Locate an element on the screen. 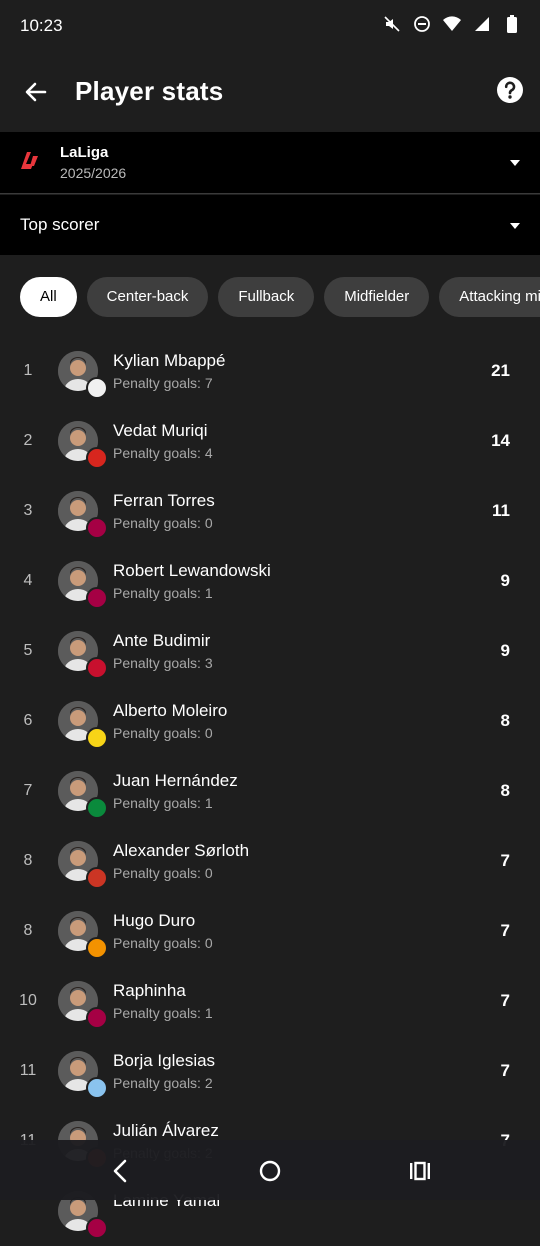 Image resolution: width=540 pixels, height=1246 pixels. help-circle-icon is located at coordinates (510, 90).